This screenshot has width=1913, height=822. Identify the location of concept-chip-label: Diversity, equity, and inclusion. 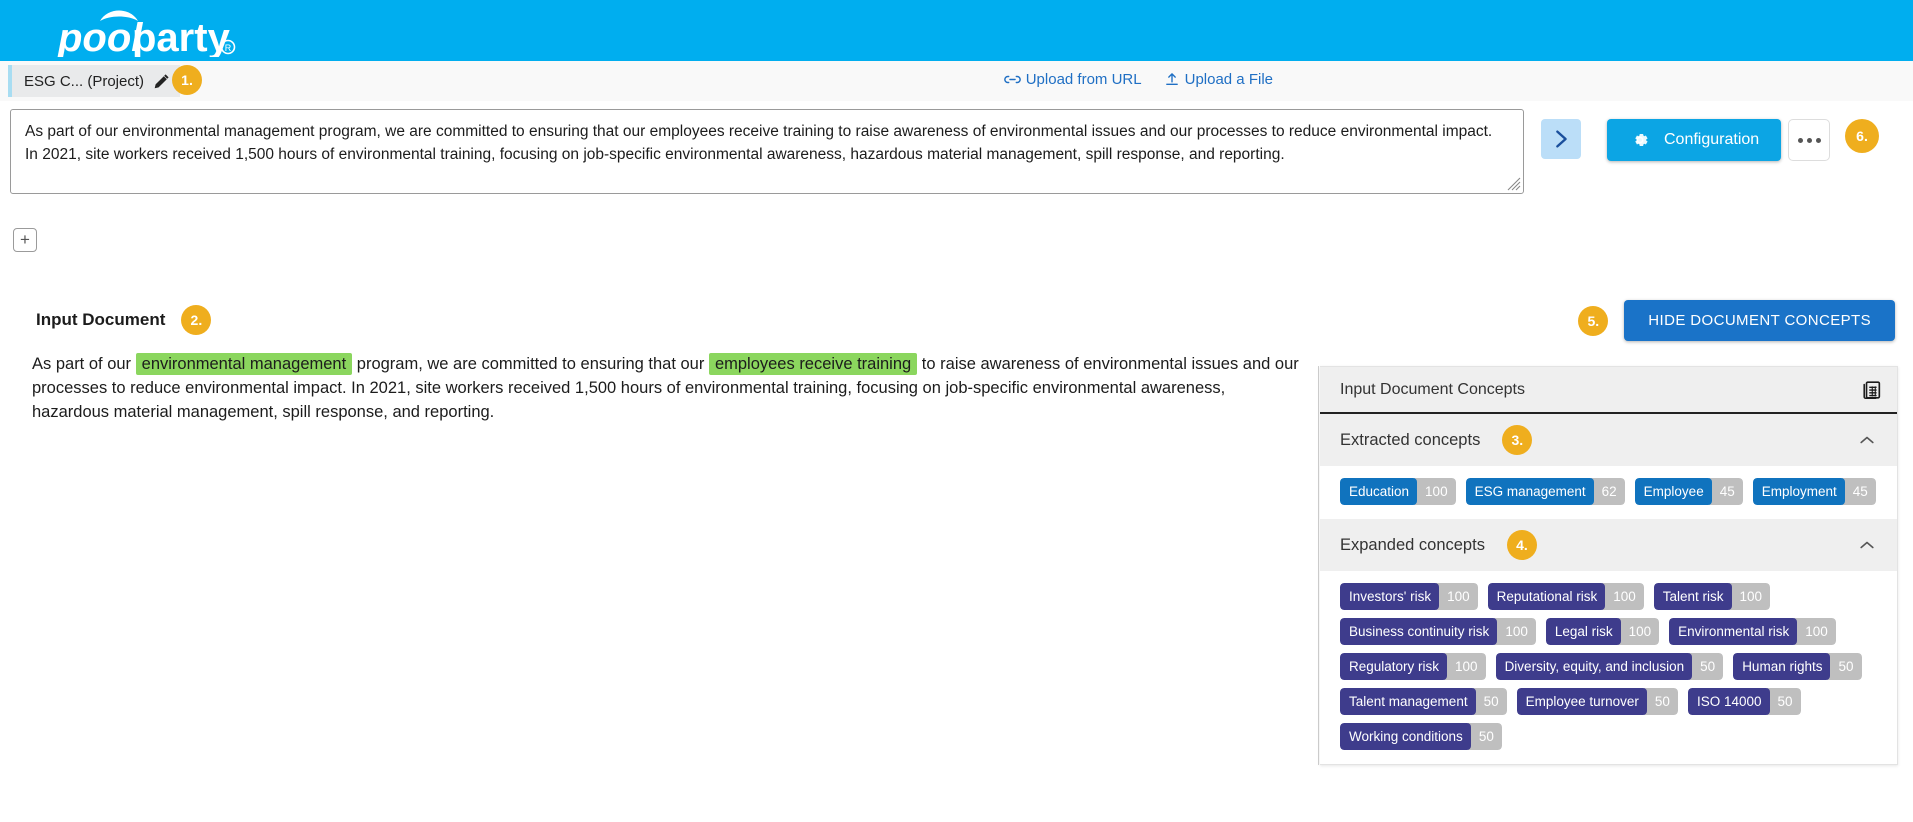
(1594, 666).